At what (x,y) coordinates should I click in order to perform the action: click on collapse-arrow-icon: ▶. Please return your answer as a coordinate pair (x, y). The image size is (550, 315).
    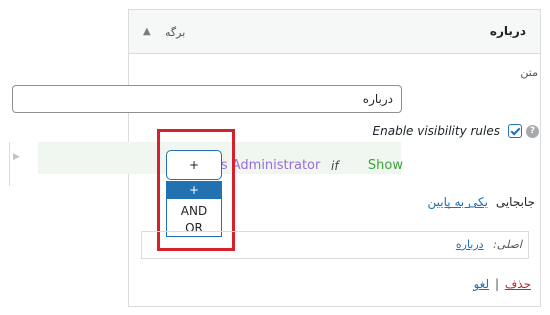
    Looking at the image, I should click on (16, 157).